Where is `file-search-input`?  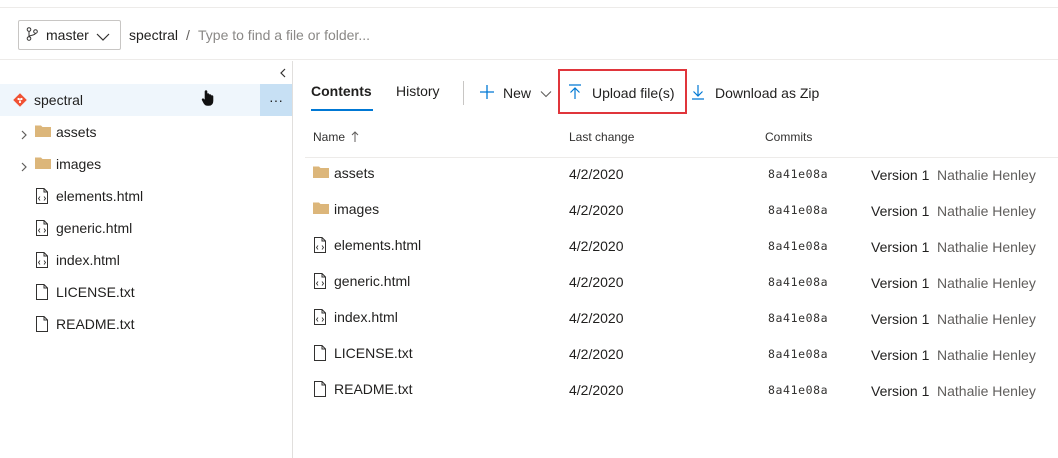 file-search-input is located at coordinates (398, 35).